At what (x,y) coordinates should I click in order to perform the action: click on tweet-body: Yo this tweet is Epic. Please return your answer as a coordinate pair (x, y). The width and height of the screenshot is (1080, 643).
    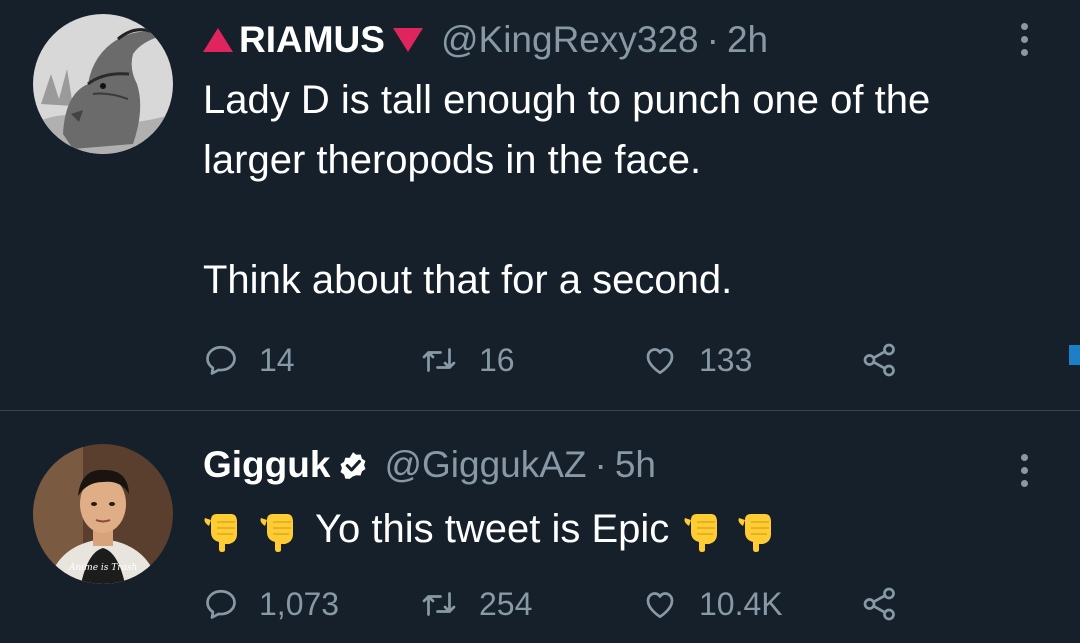
    Looking at the image, I should click on (491, 529).